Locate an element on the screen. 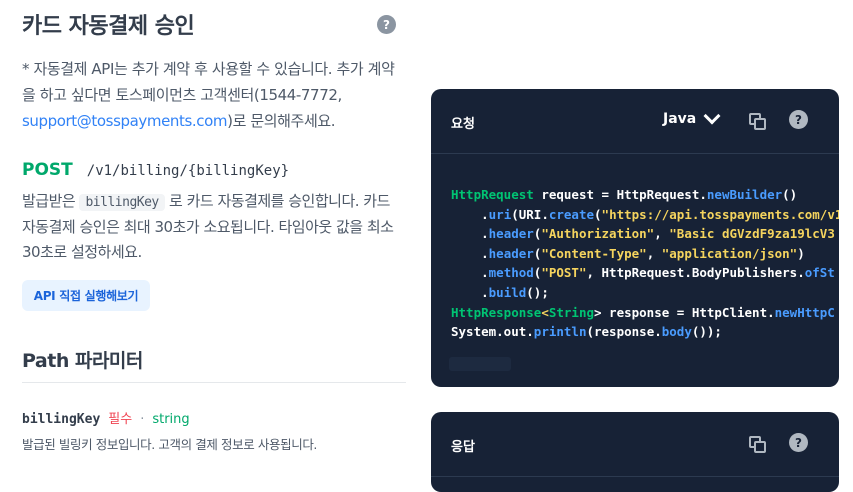  response-code-panel: 응답 ? is located at coordinates (635, 452).